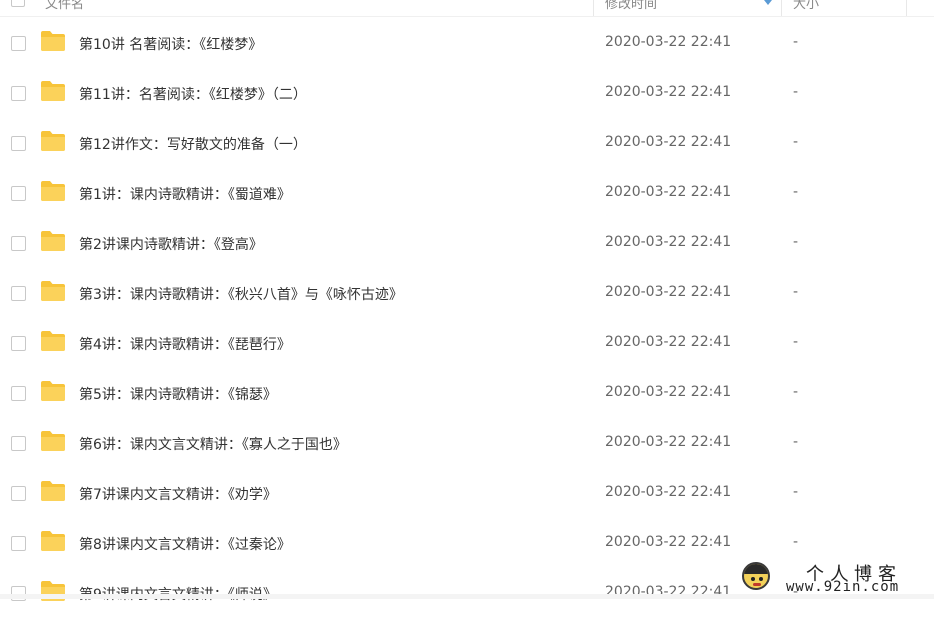 This screenshot has width=934, height=618. I want to click on file-name: 第4讲：课内诗歌精讲：《琵琶行》, so click(185, 344).